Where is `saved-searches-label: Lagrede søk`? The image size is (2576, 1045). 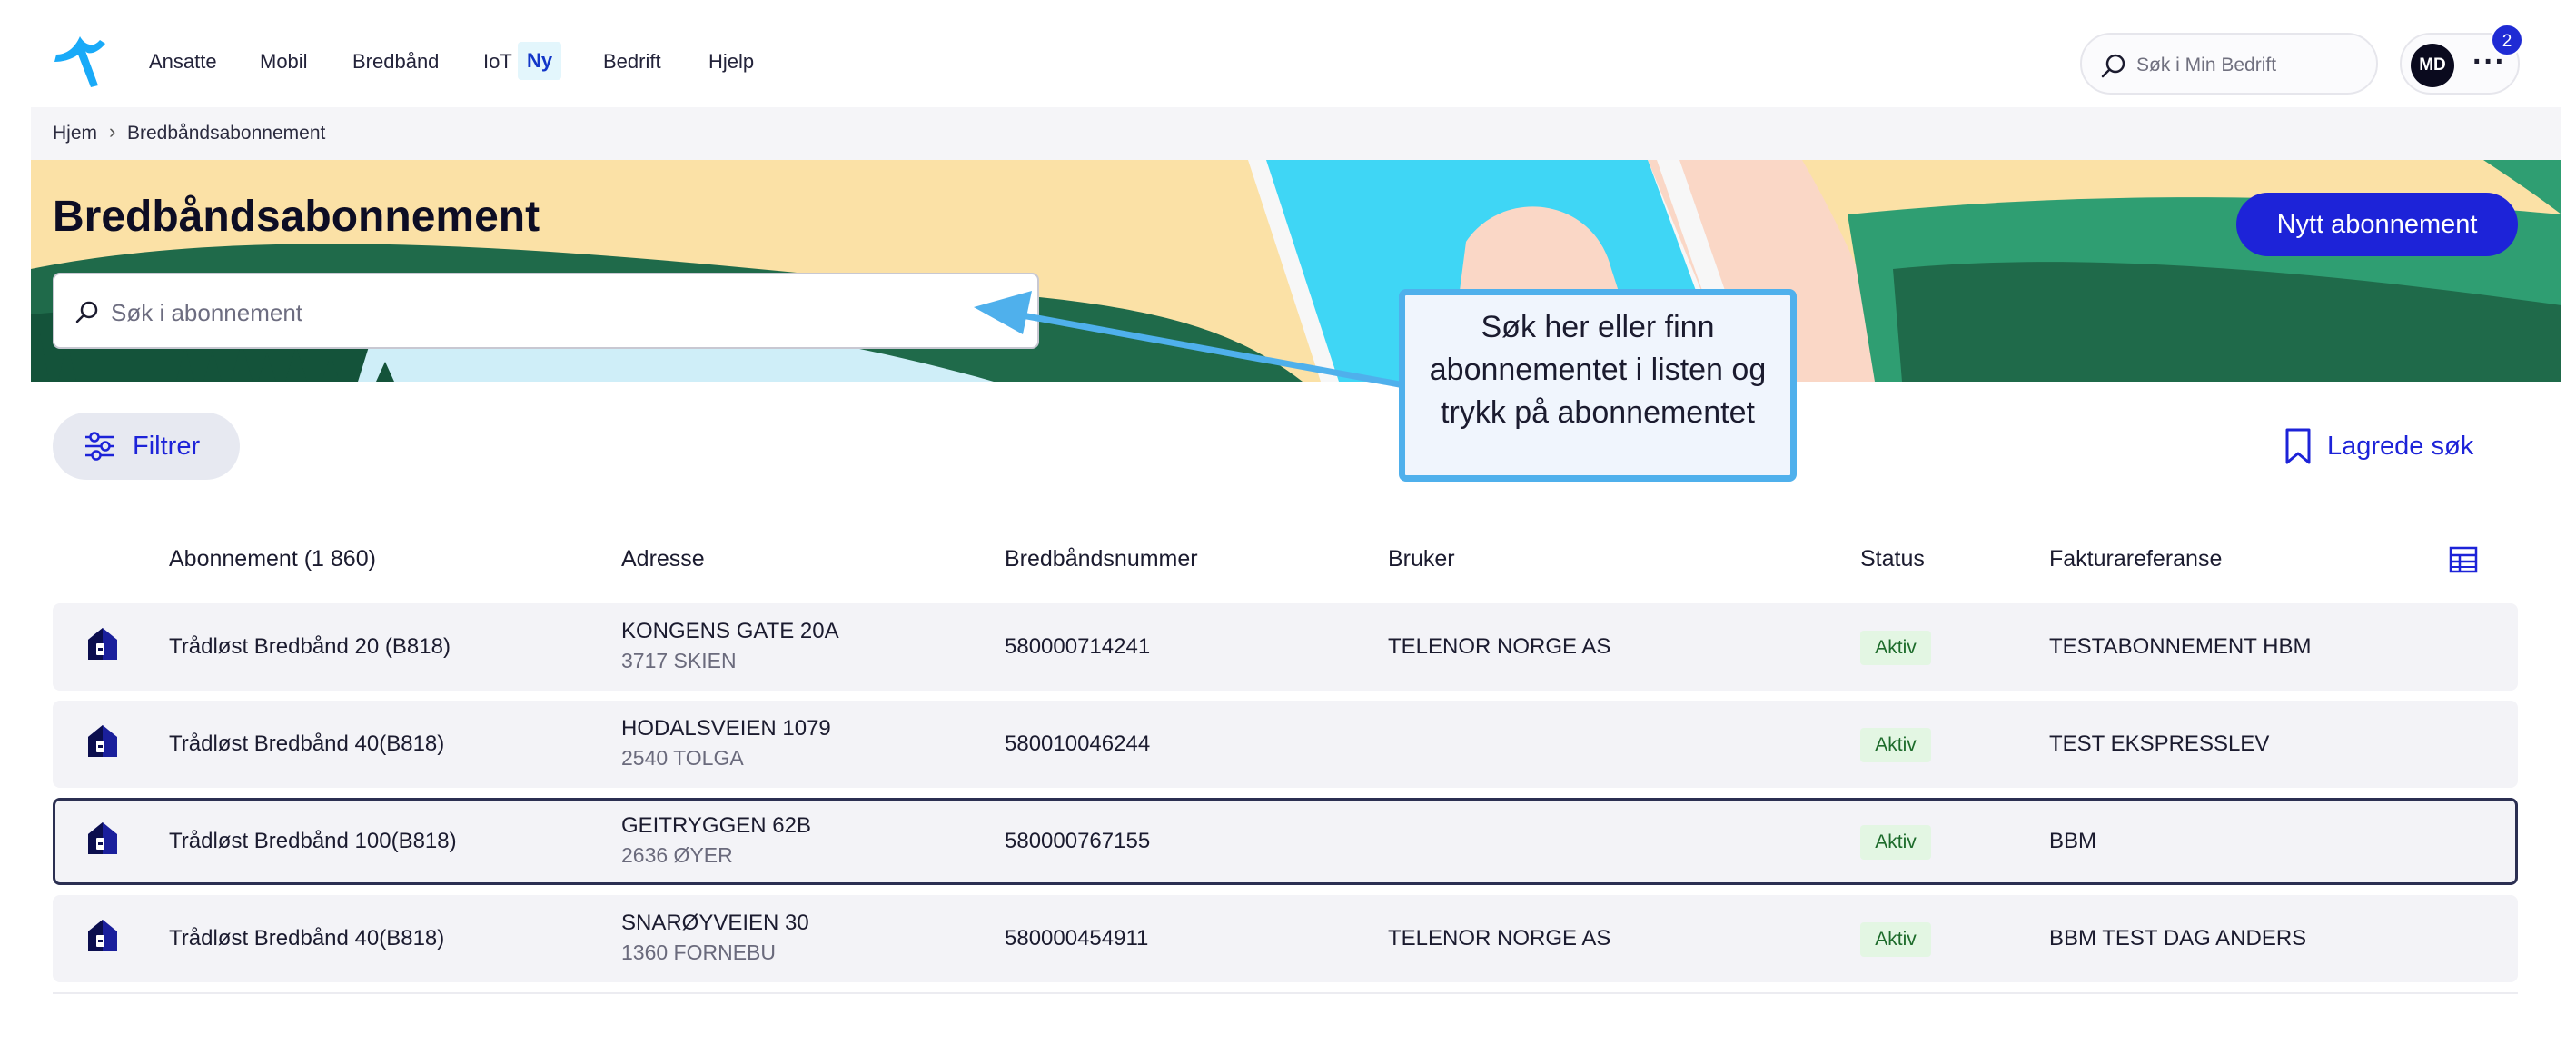 saved-searches-label: Lagrede søk is located at coordinates (2400, 446).